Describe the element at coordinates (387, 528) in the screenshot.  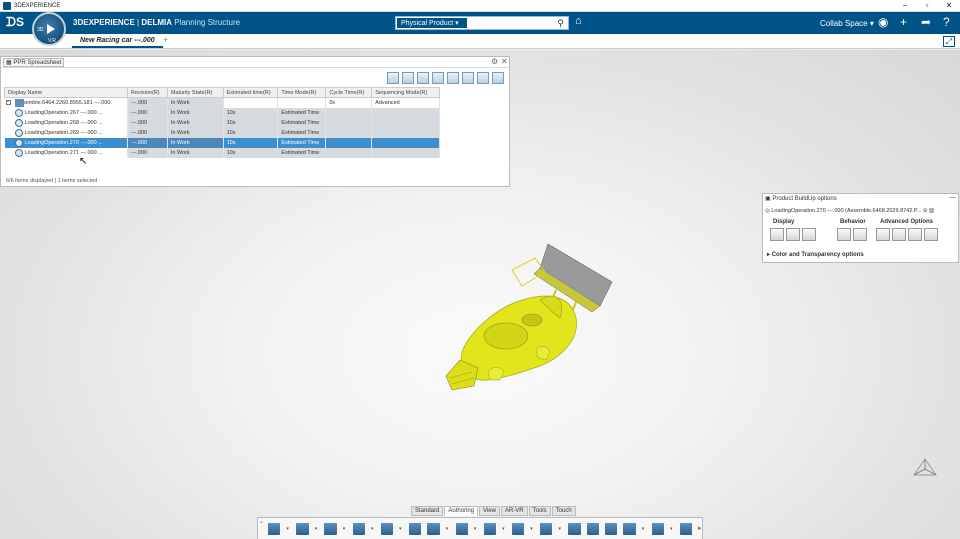
I see `flow-icon` at that location.